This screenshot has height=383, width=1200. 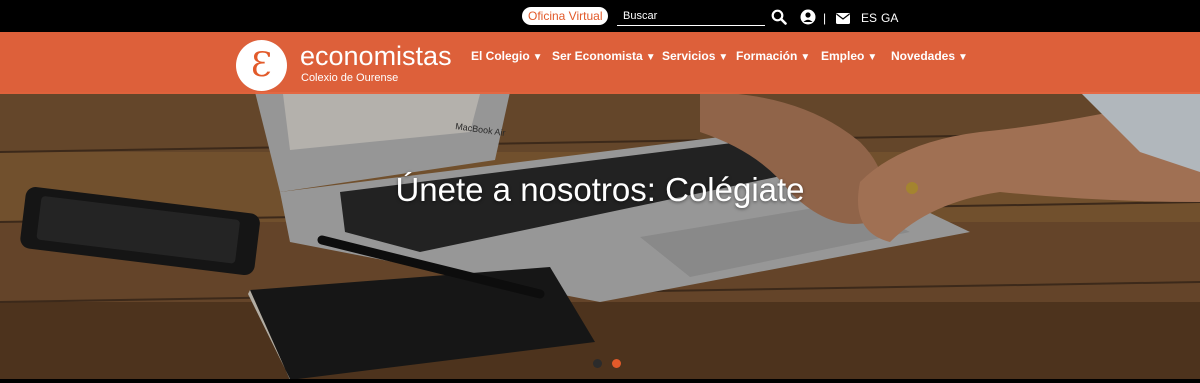 What do you see at coordinates (889, 18) in the screenshot?
I see `language-ga: GA` at bounding box center [889, 18].